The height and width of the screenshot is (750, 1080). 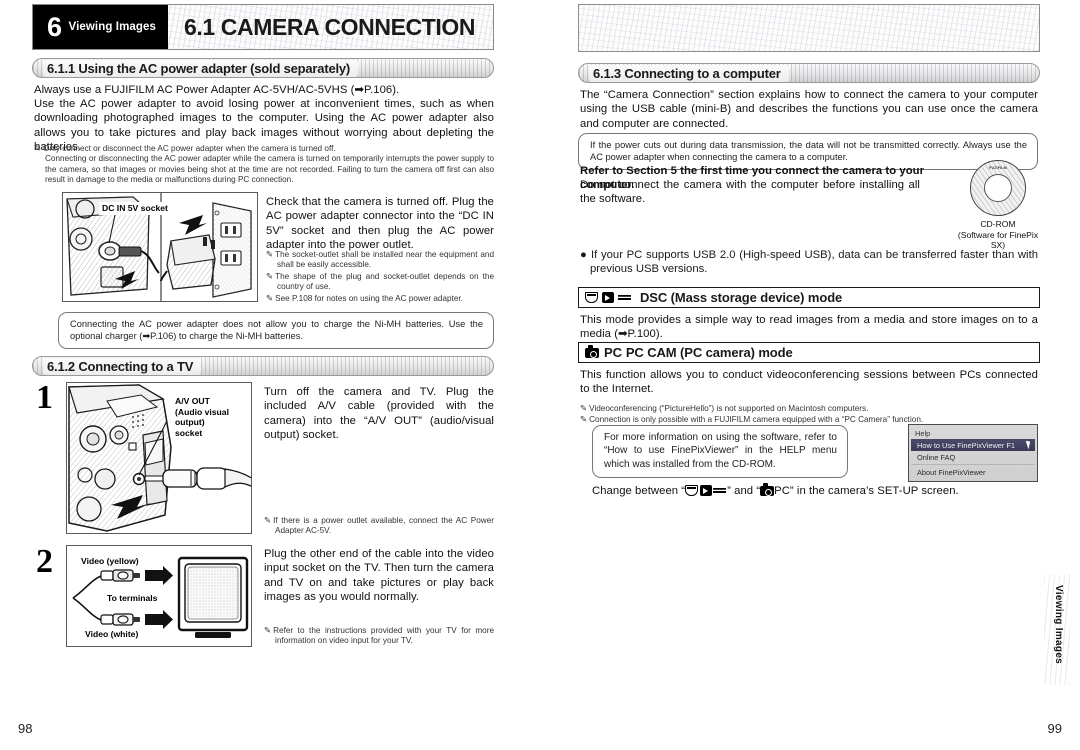 What do you see at coordinates (923, 433) in the screenshot?
I see `help-menu-title: Help` at bounding box center [923, 433].